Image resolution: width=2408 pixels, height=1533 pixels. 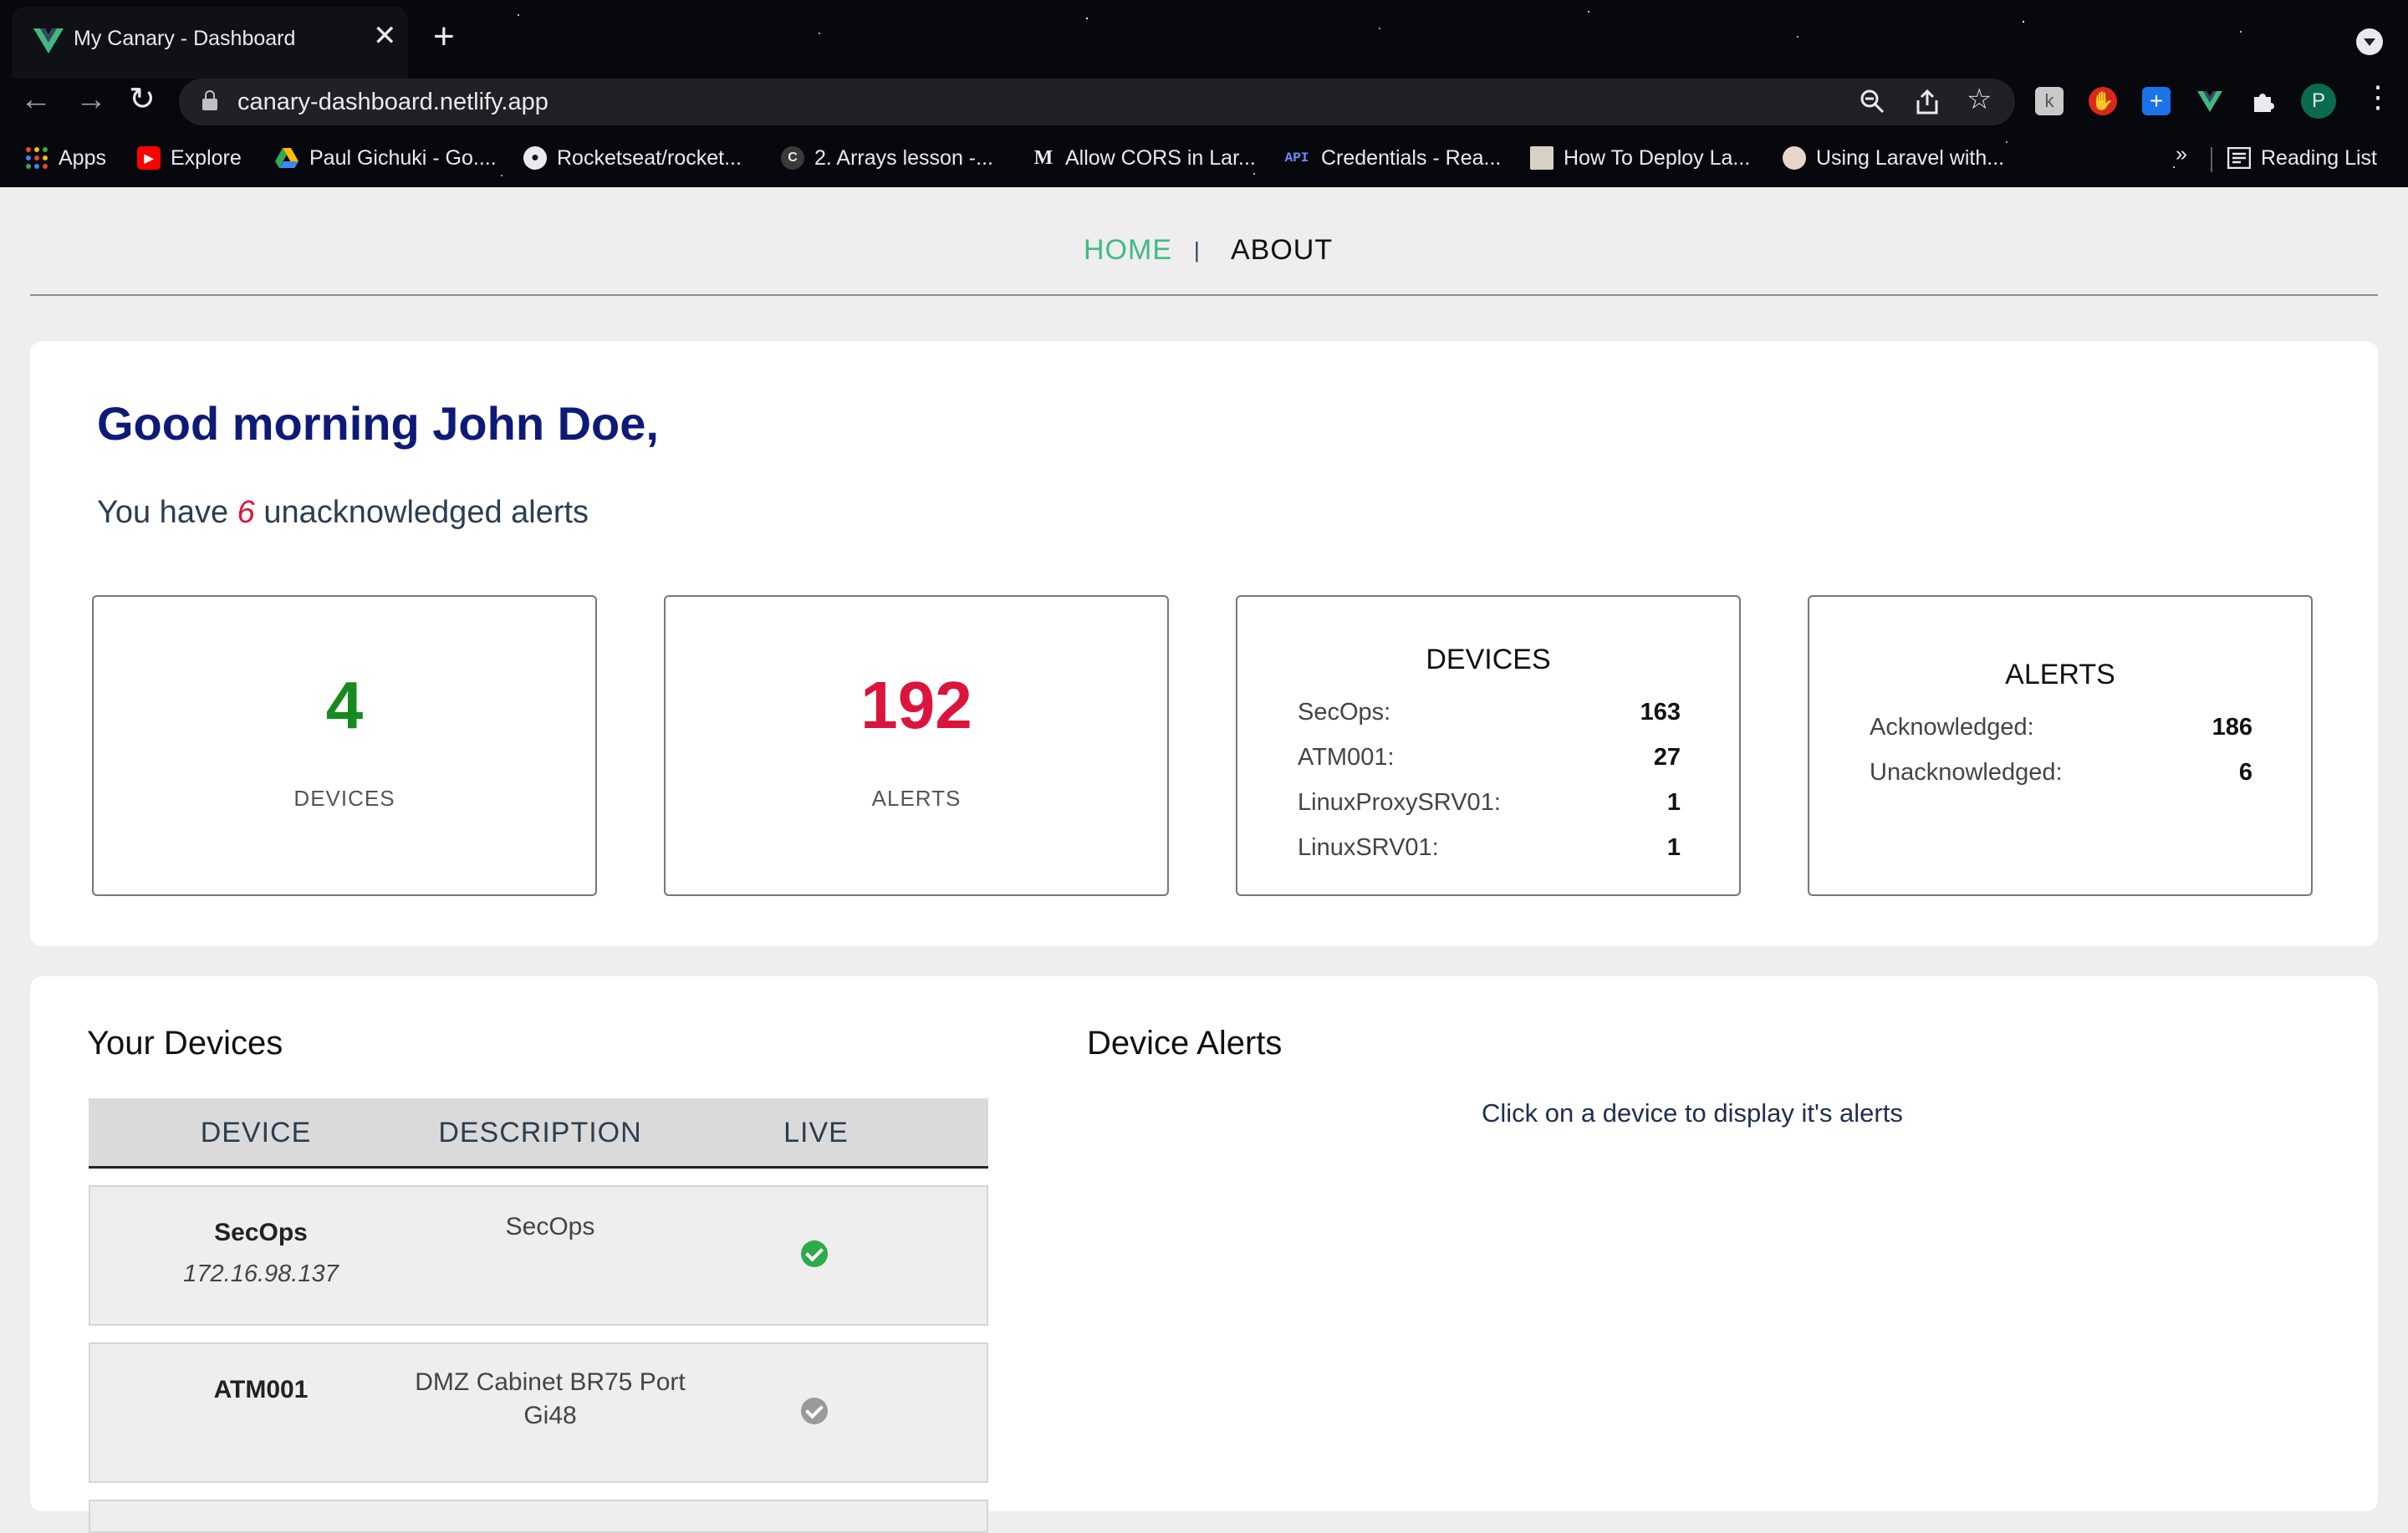 What do you see at coordinates (916, 705) in the screenshot?
I see `alerts-count: 192` at bounding box center [916, 705].